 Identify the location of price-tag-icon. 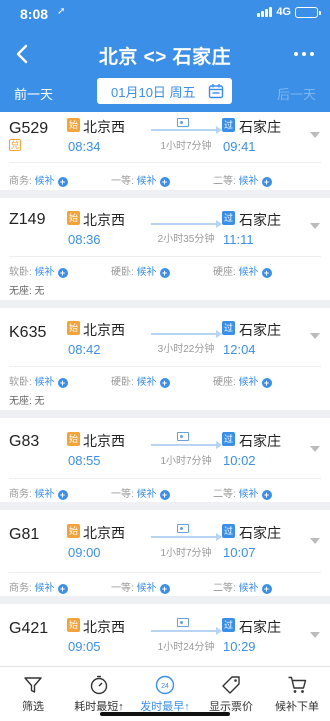
(231, 685).